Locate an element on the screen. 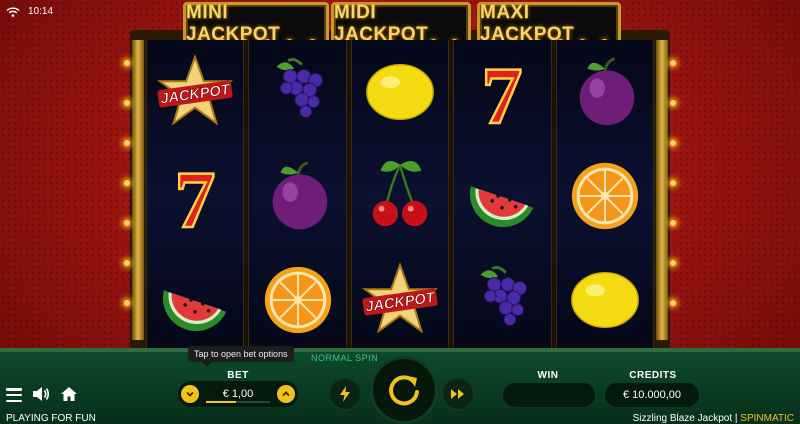  credits-display: € 10.000,00 is located at coordinates (652, 395).